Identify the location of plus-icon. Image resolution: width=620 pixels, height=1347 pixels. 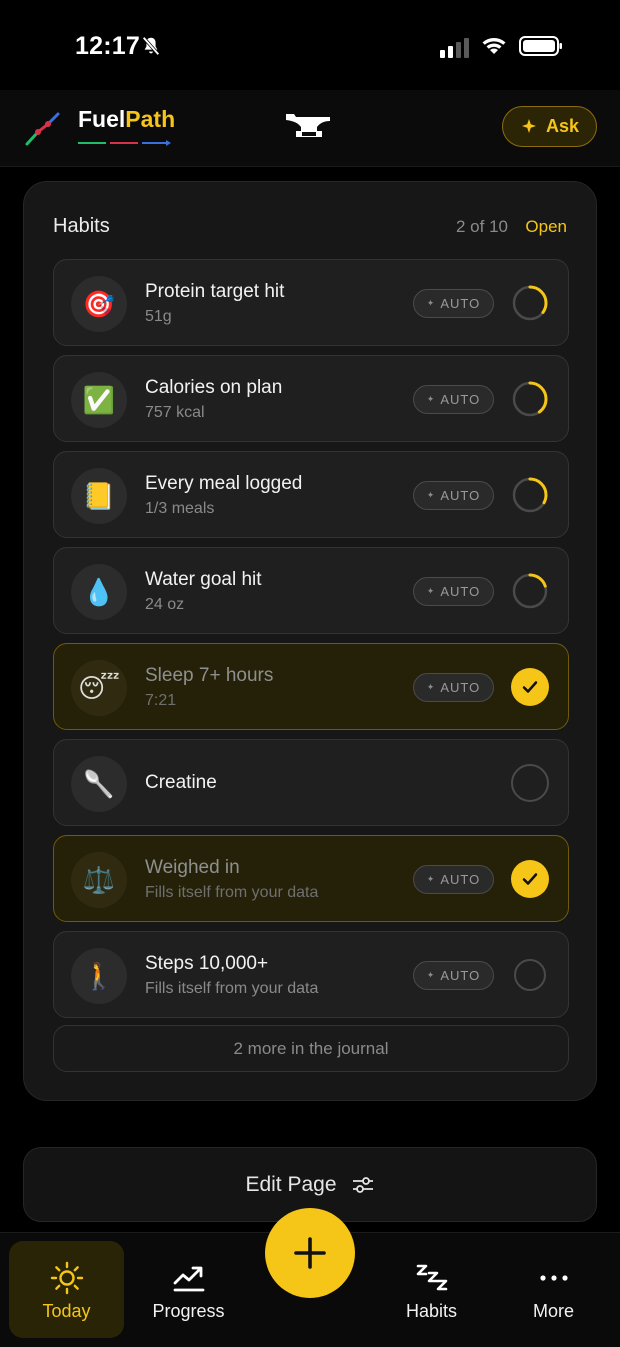
(310, 1253).